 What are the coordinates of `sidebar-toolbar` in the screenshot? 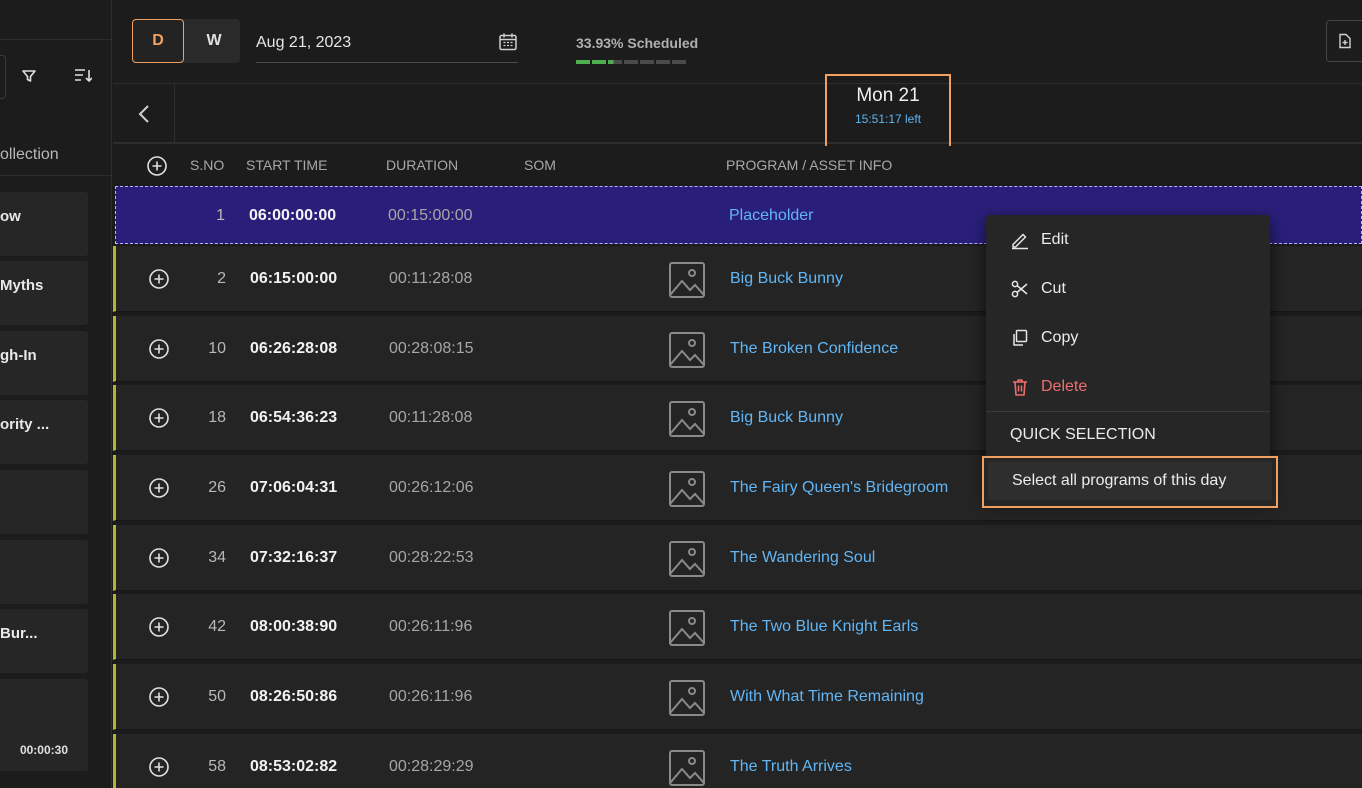 It's located at (56, 77).